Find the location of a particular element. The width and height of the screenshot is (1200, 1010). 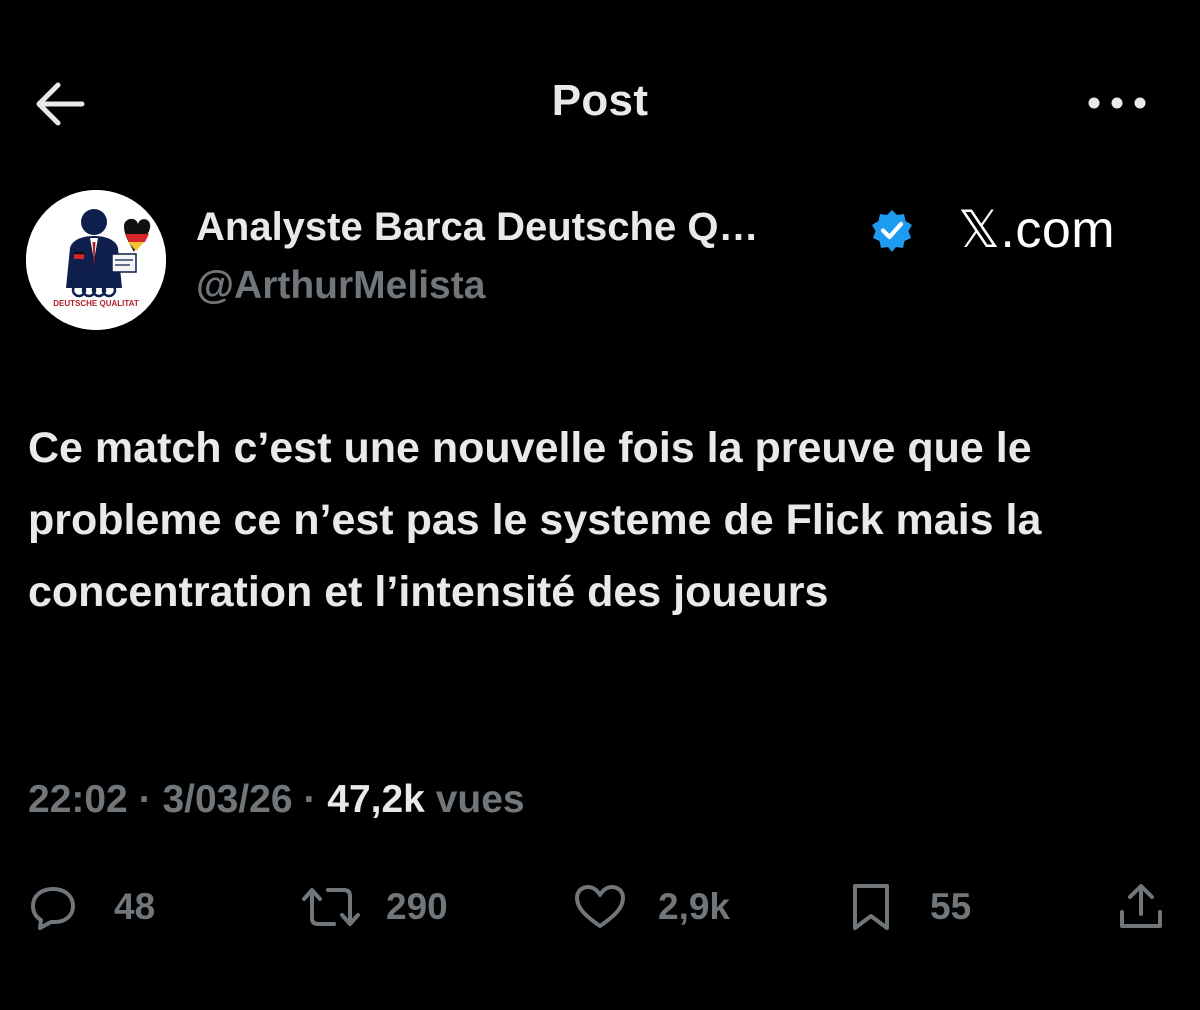

svg-text: DEUTSCHE QUALITAT is located at coordinates (96, 303).